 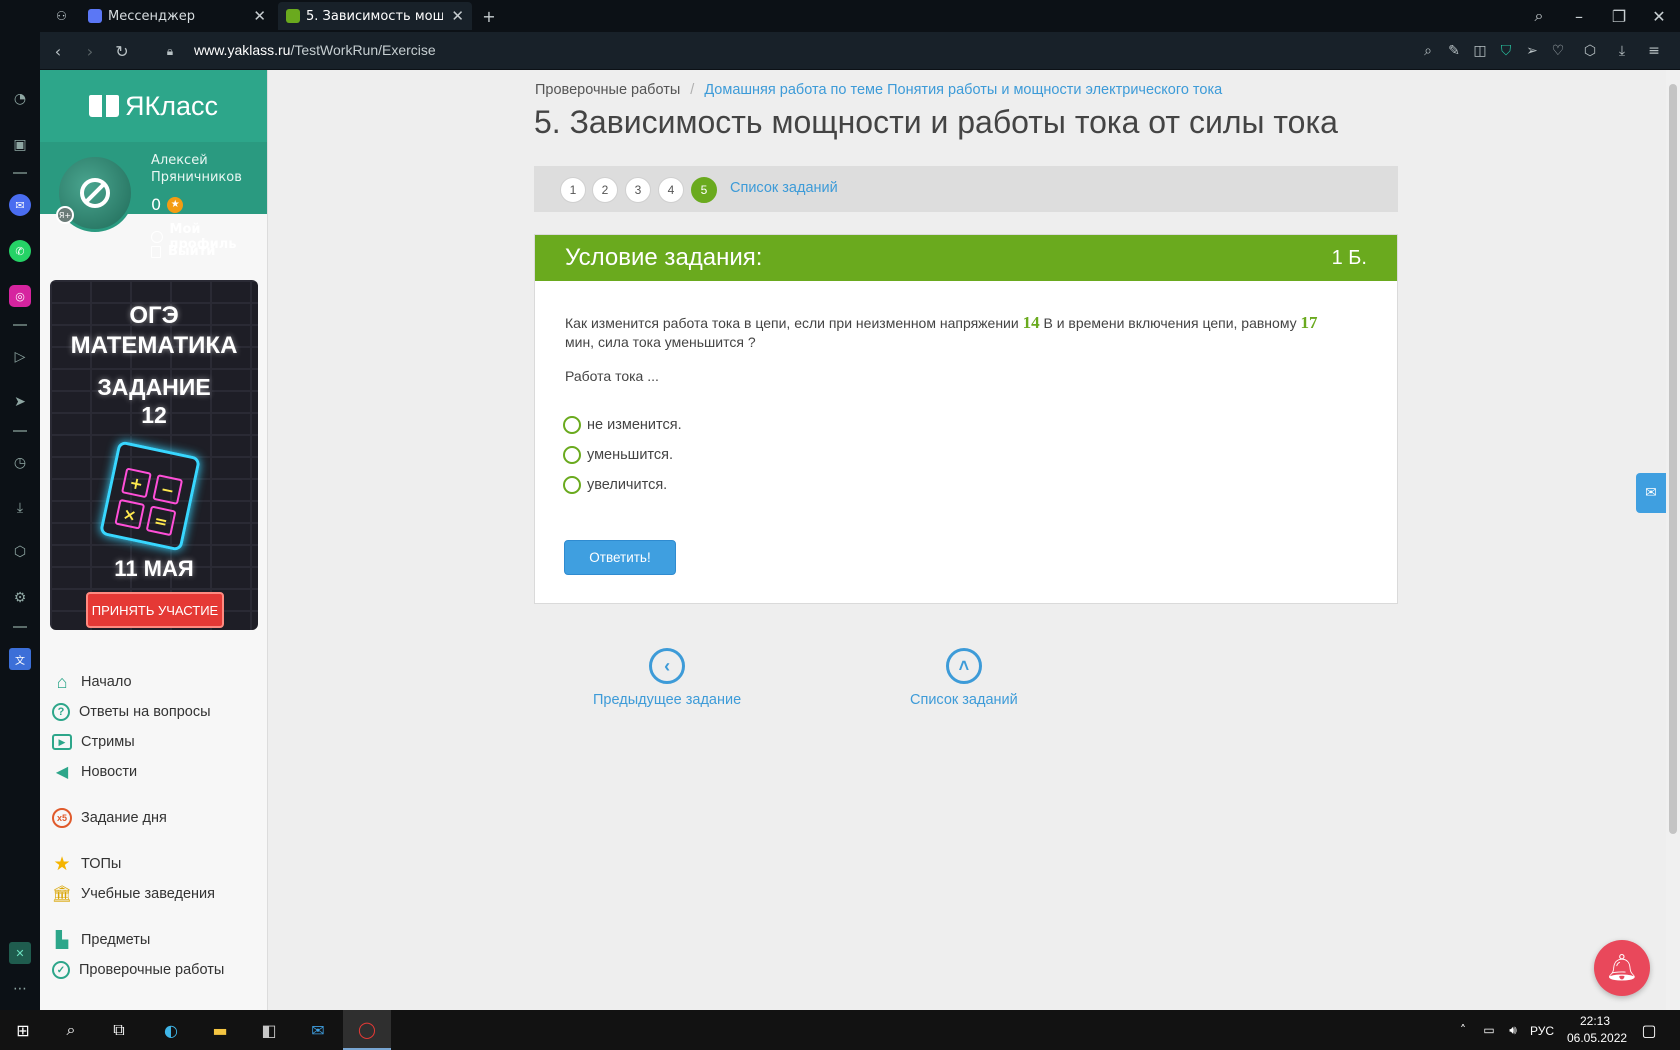 What do you see at coordinates (20, 552) in the screenshot?
I see `extensions-icon: ⬡` at bounding box center [20, 552].